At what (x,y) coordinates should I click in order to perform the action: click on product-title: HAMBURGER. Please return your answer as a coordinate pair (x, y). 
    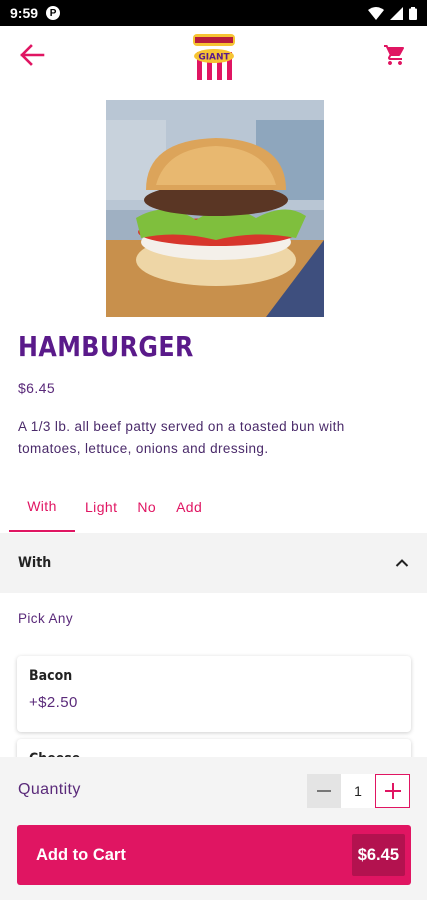
    Looking at the image, I should click on (106, 346).